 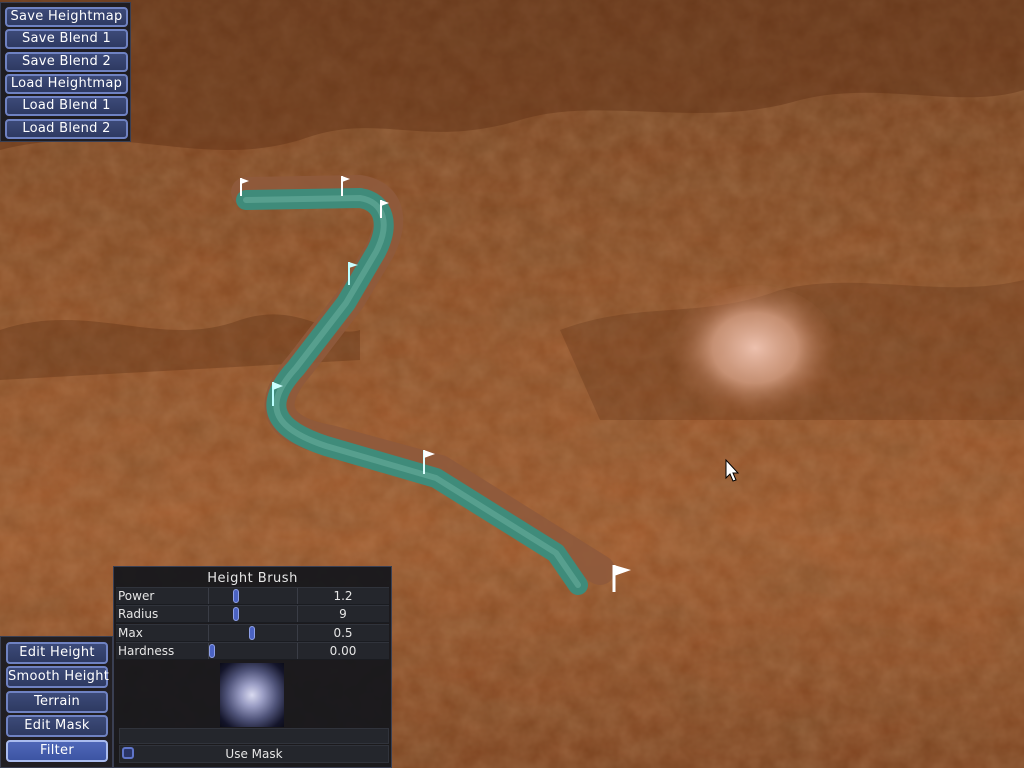 I want to click on power-slider-row: Power 1.2, so click(x=252, y=596).